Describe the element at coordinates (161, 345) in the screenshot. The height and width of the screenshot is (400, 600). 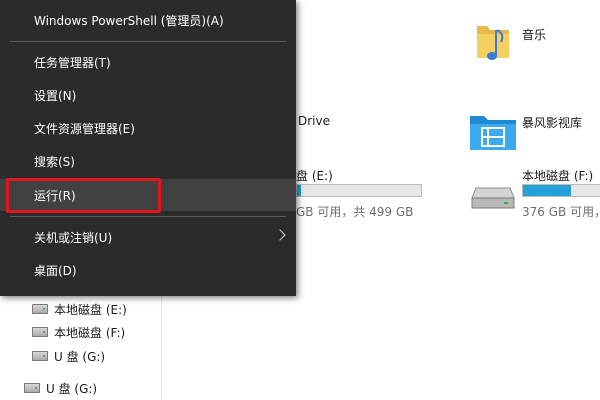
I see `nav-pane-divider` at that location.